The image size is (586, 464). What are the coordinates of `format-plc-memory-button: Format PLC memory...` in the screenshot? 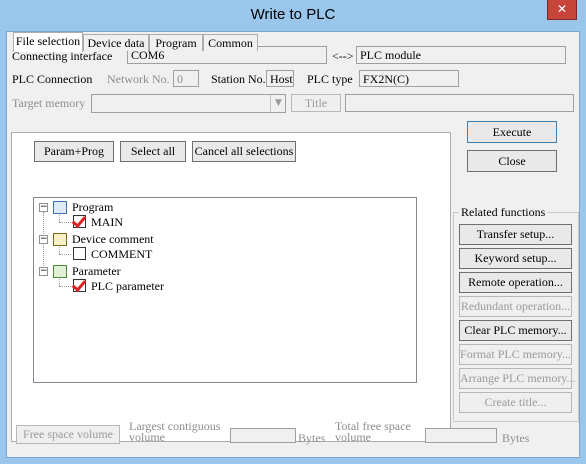 It's located at (515, 354).